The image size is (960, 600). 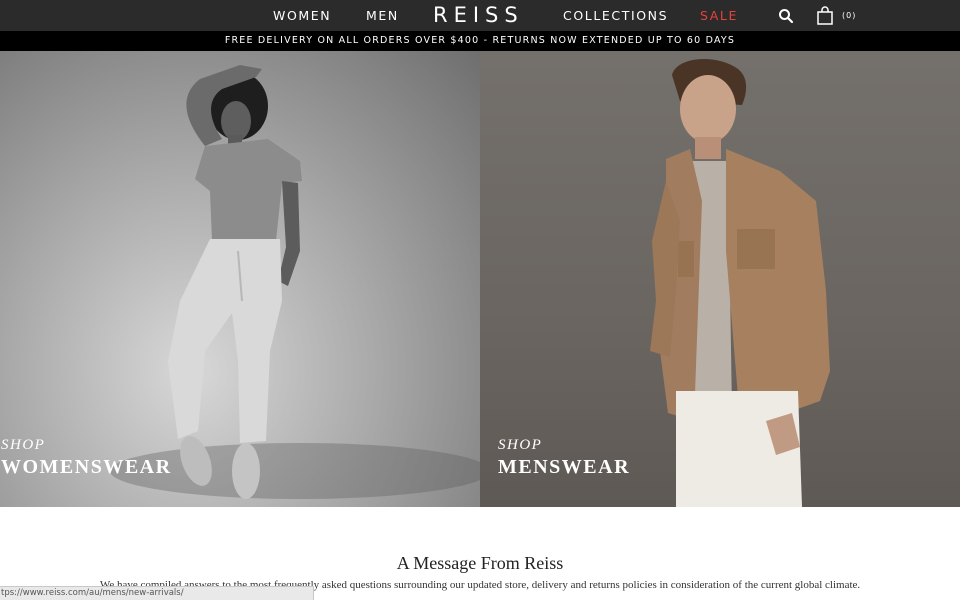 What do you see at coordinates (480, 563) in the screenshot?
I see `message-title: A Message From Reiss` at bounding box center [480, 563].